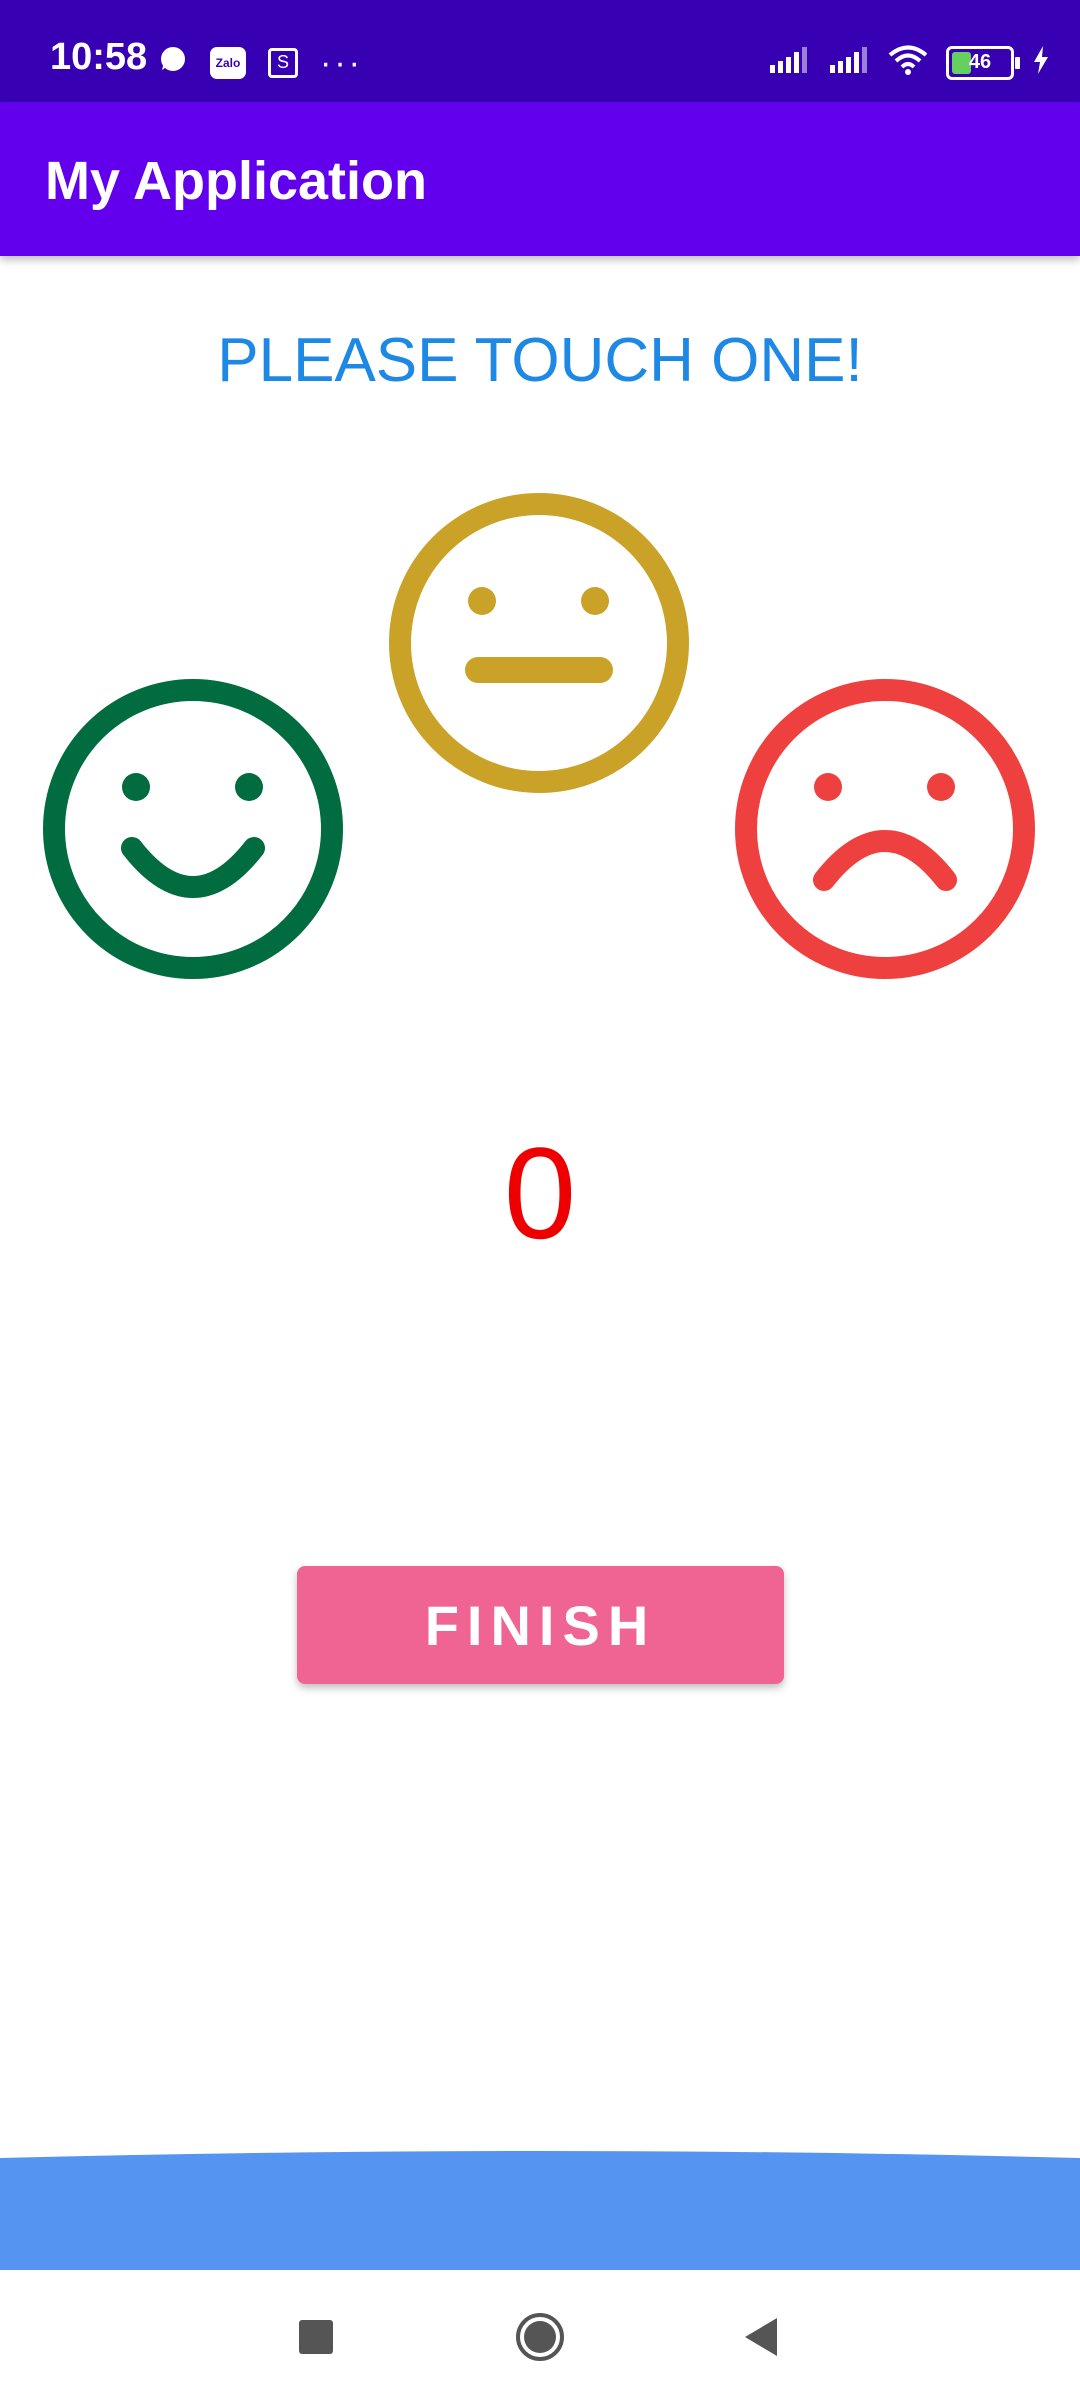 Image resolution: width=1080 pixels, height=2400 pixels. Describe the element at coordinates (99, 57) in the screenshot. I see `status-time: 10:58` at that location.